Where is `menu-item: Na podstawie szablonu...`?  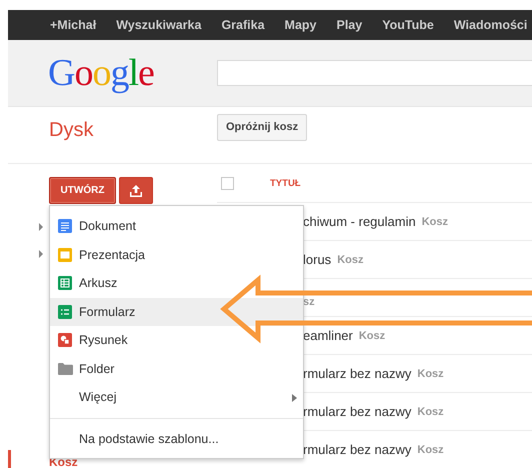
menu-item: Na podstawie szablonu... is located at coordinates (176, 438).